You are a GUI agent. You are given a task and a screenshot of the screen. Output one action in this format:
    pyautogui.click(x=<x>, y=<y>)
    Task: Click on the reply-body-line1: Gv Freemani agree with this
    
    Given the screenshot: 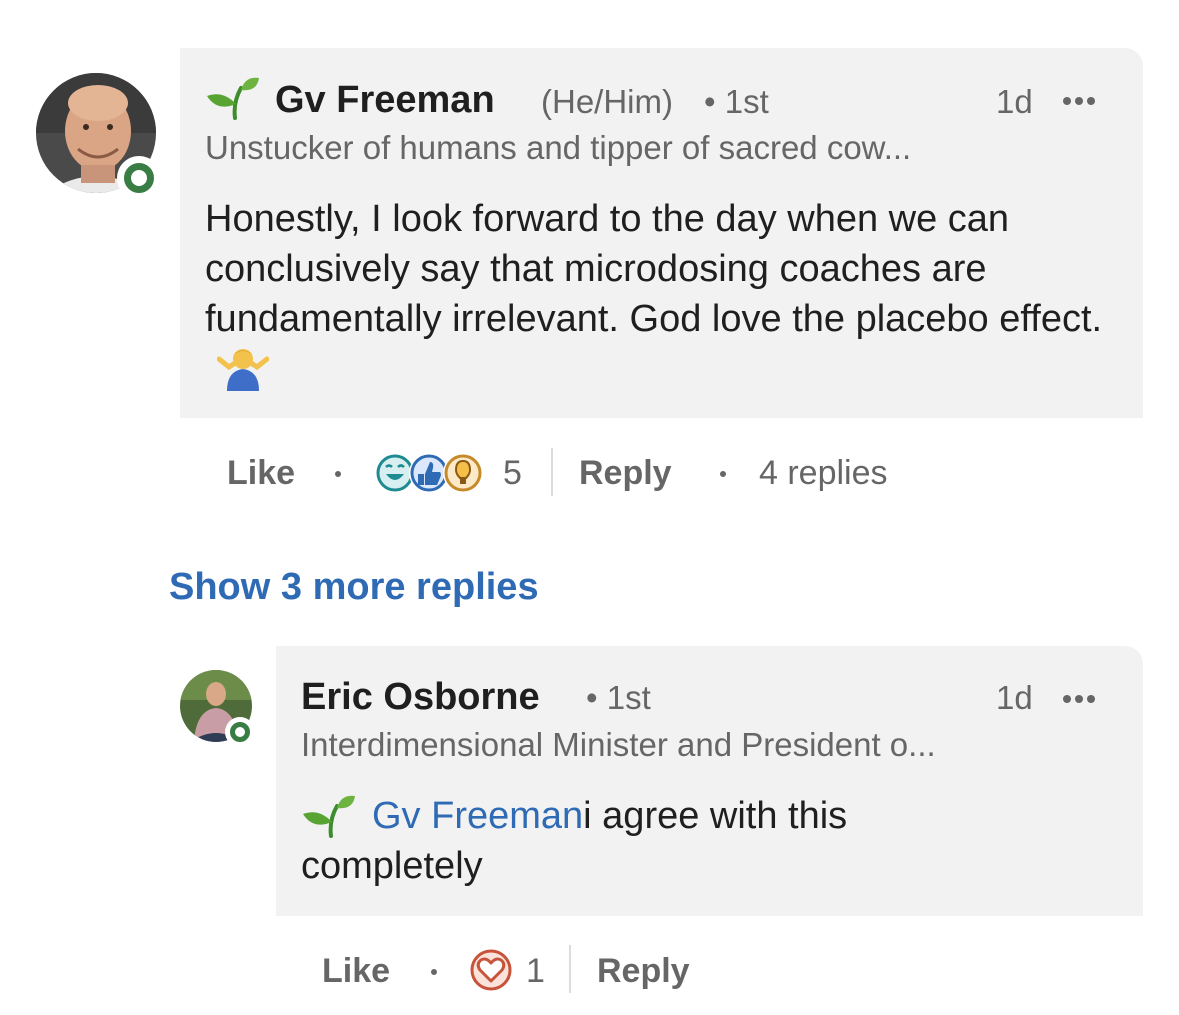 What is the action you would take?
    pyautogui.click(x=609, y=816)
    